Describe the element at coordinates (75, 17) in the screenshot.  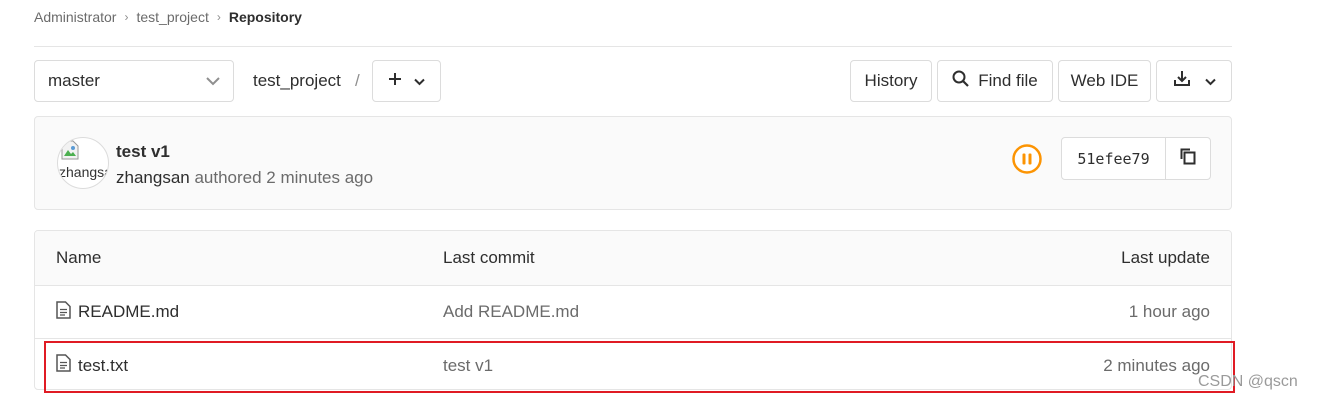
I see `breadcrumb-administrator: Administrator` at that location.